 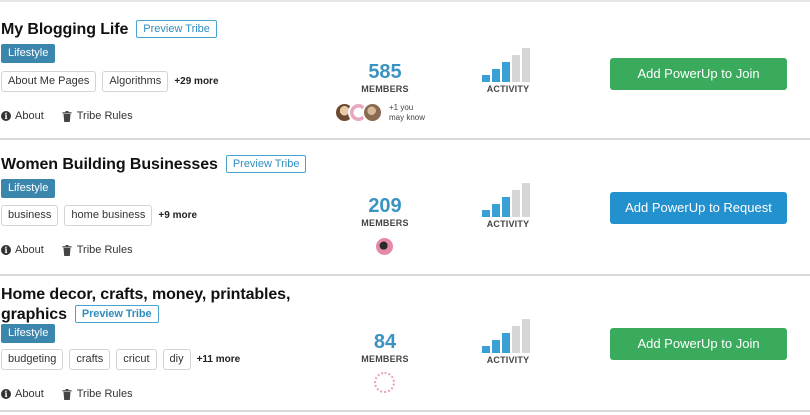 I want to click on tag-list: About Me Pages Algorithms +29 more, so click(x=110, y=81).